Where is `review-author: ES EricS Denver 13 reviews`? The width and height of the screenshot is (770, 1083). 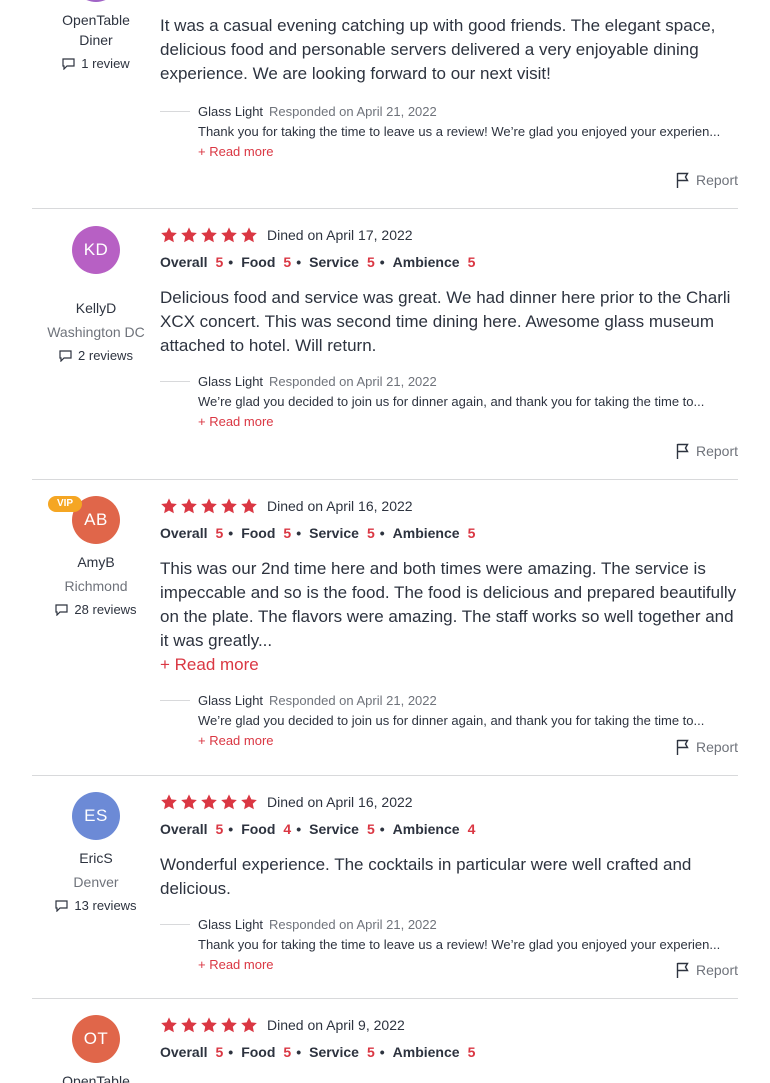 review-author: ES EricS Denver 13 reviews is located at coordinates (96, 854).